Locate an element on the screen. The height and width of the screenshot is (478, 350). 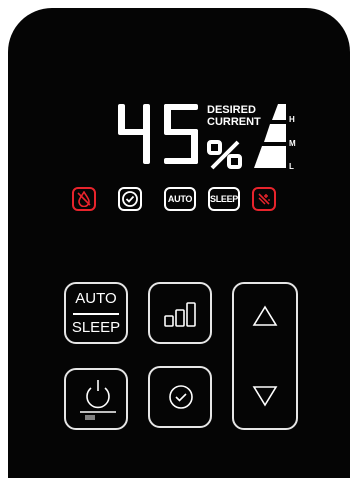
up-arrow-icon is located at coordinates (265, 316).